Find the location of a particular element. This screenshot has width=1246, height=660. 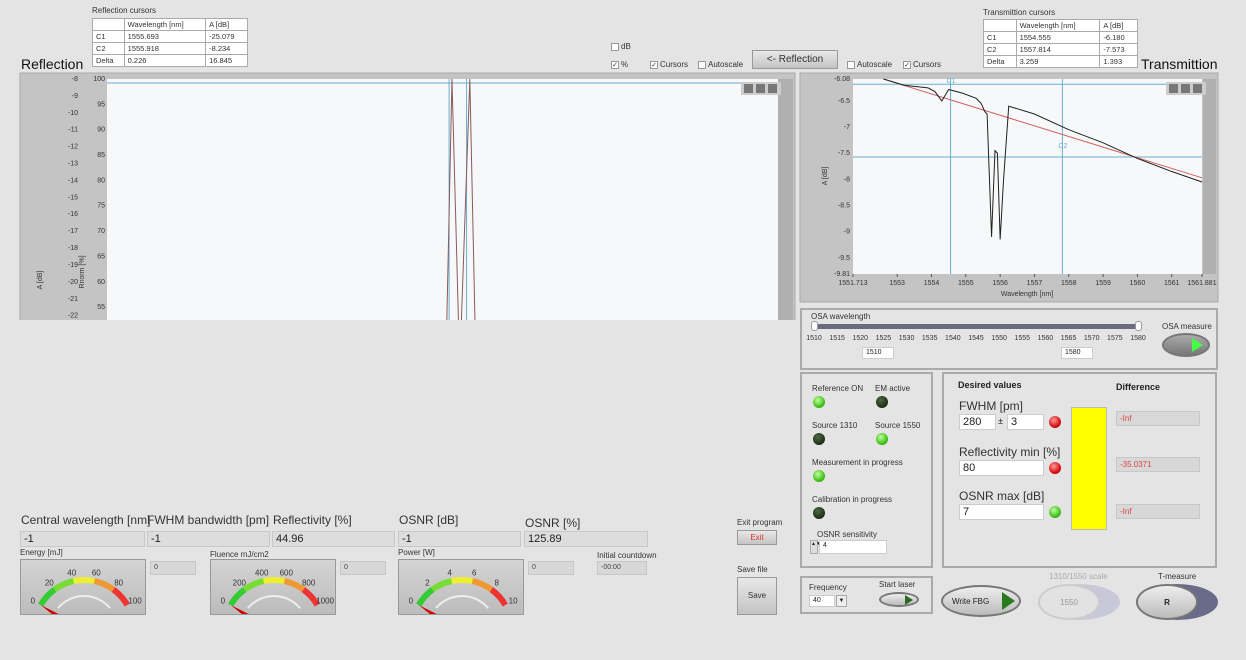

osa-tick-label: 1560 is located at coordinates (1045, 338).